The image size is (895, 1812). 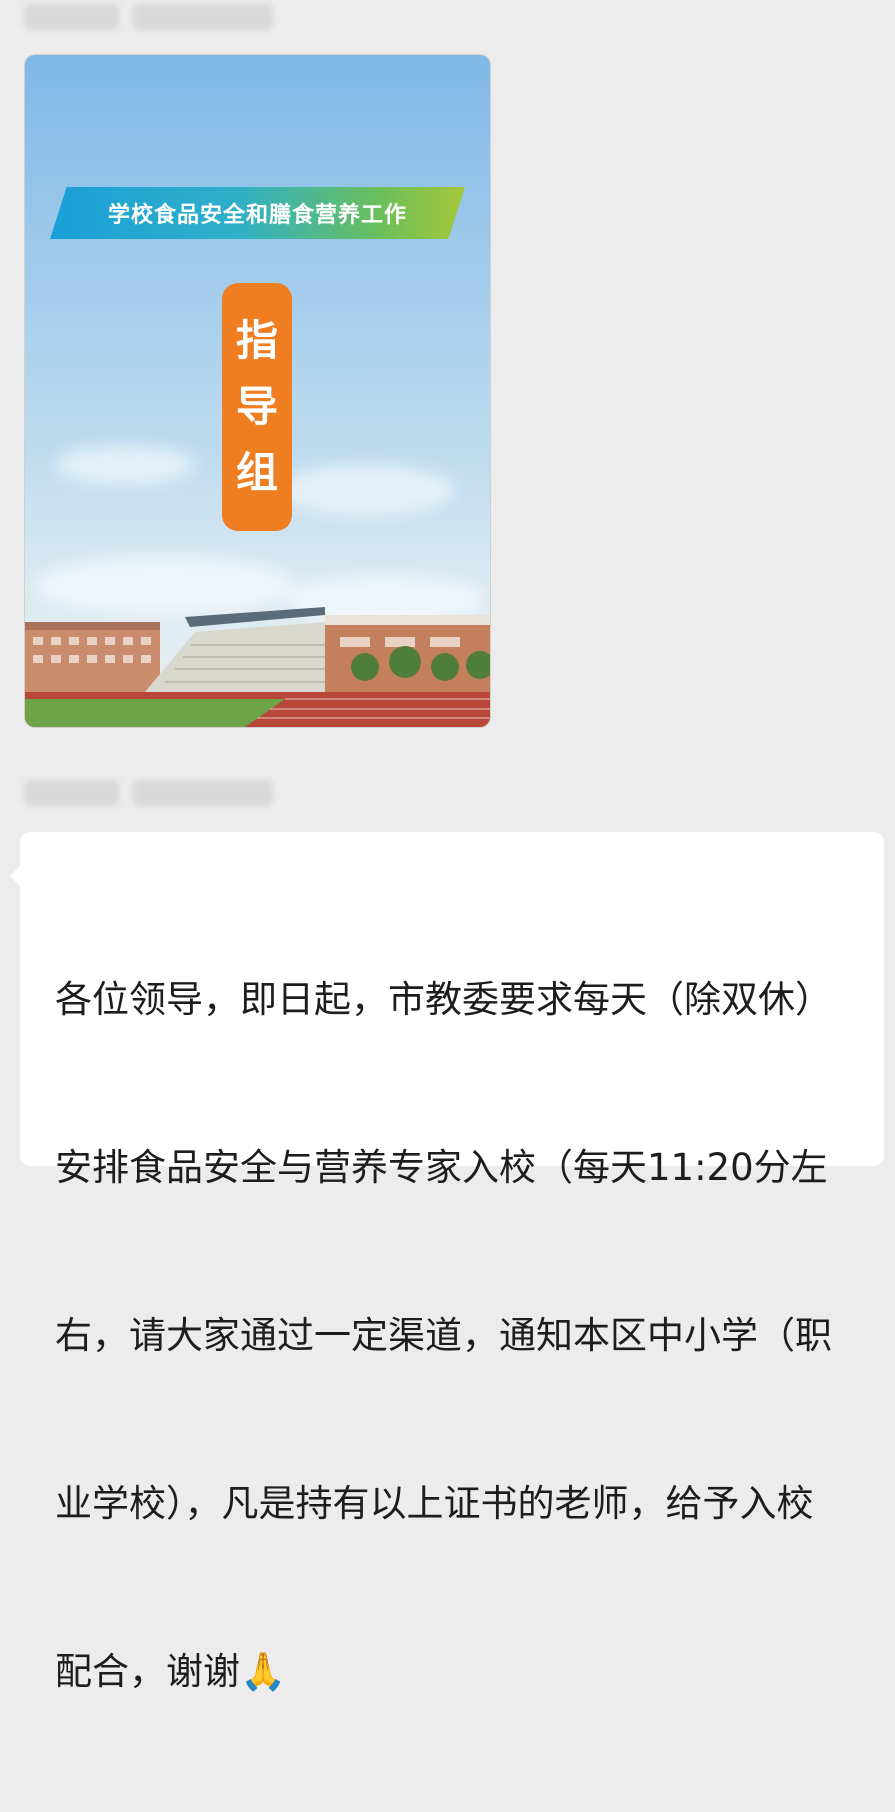 What do you see at coordinates (443, 999) in the screenshot?
I see `message-line: 各位领导，即日起，市教委要求每天（除双休）` at bounding box center [443, 999].